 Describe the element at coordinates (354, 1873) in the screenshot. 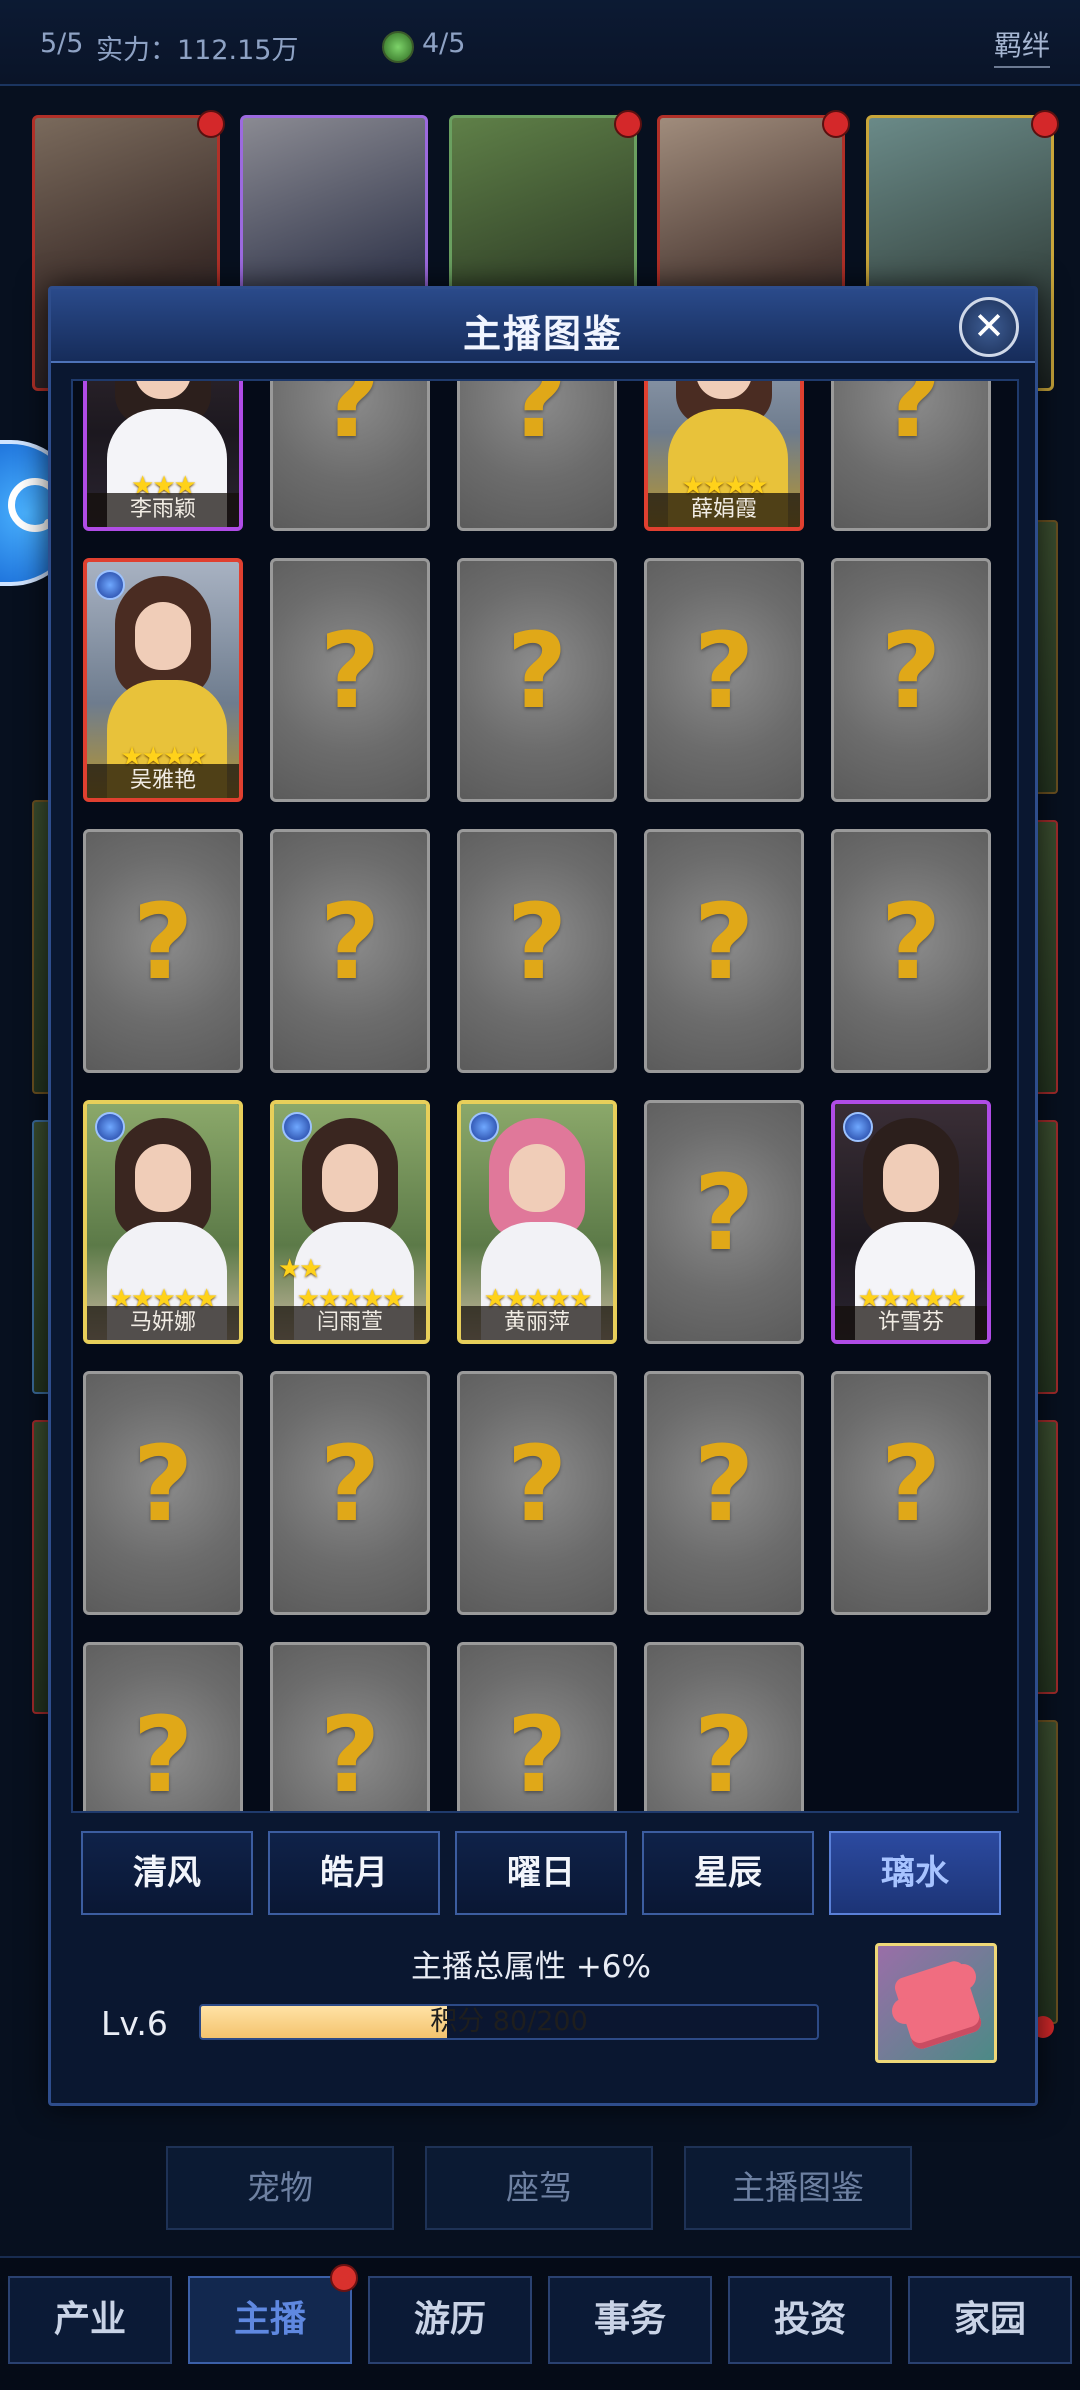

I see `tab-haoyue: 皓月` at that location.